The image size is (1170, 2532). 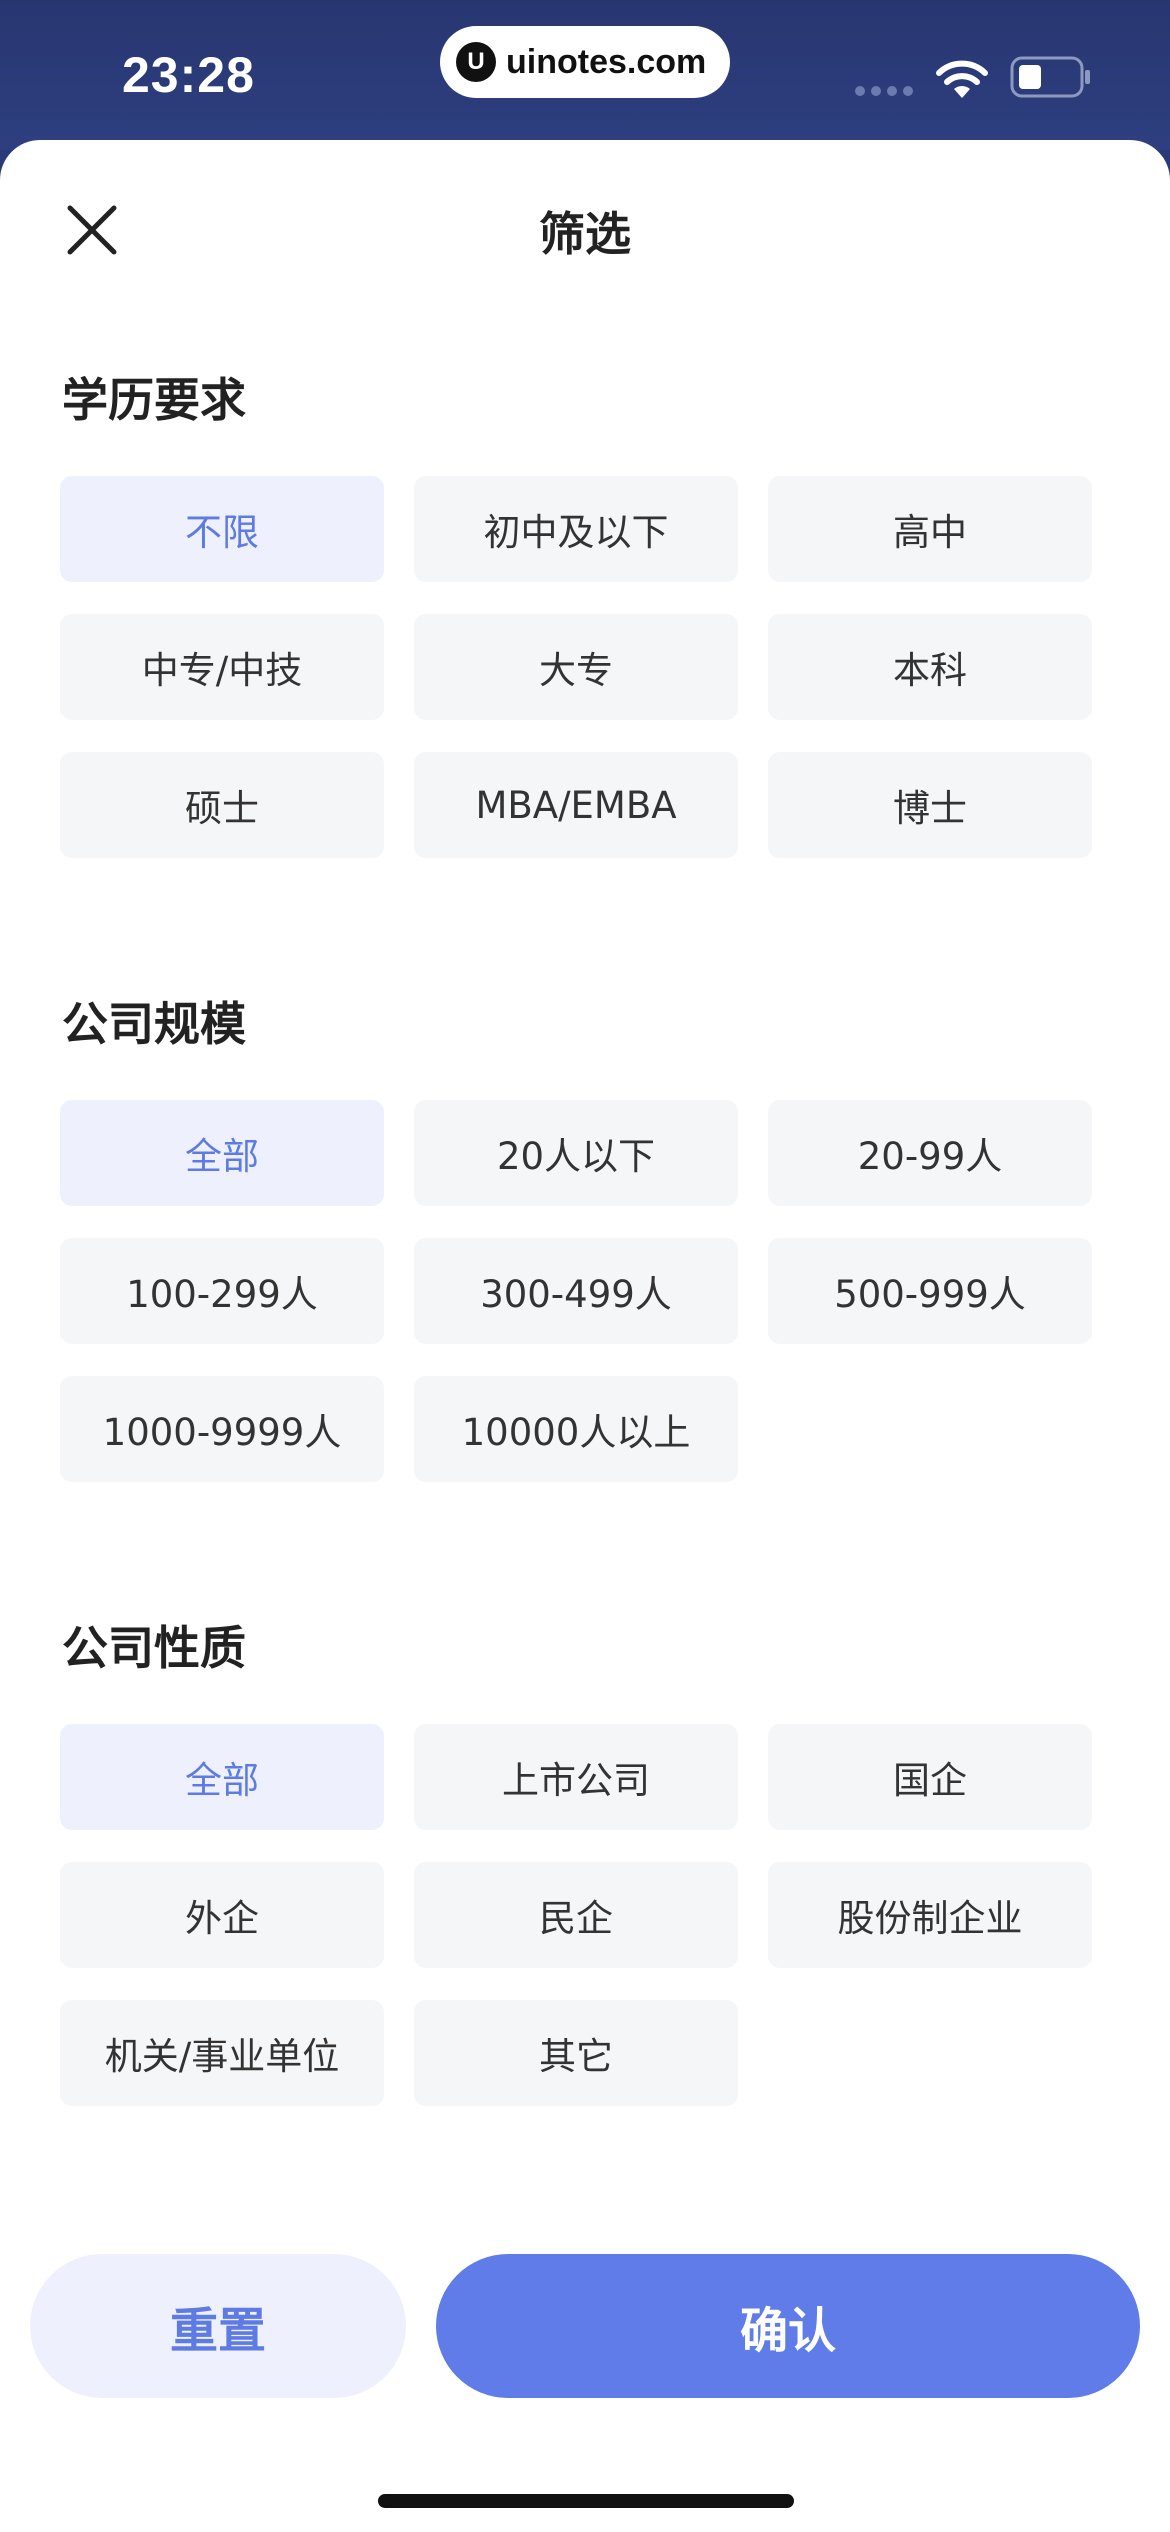 I want to click on option-company-size-3: 100-299人, so click(x=222, y=1291).